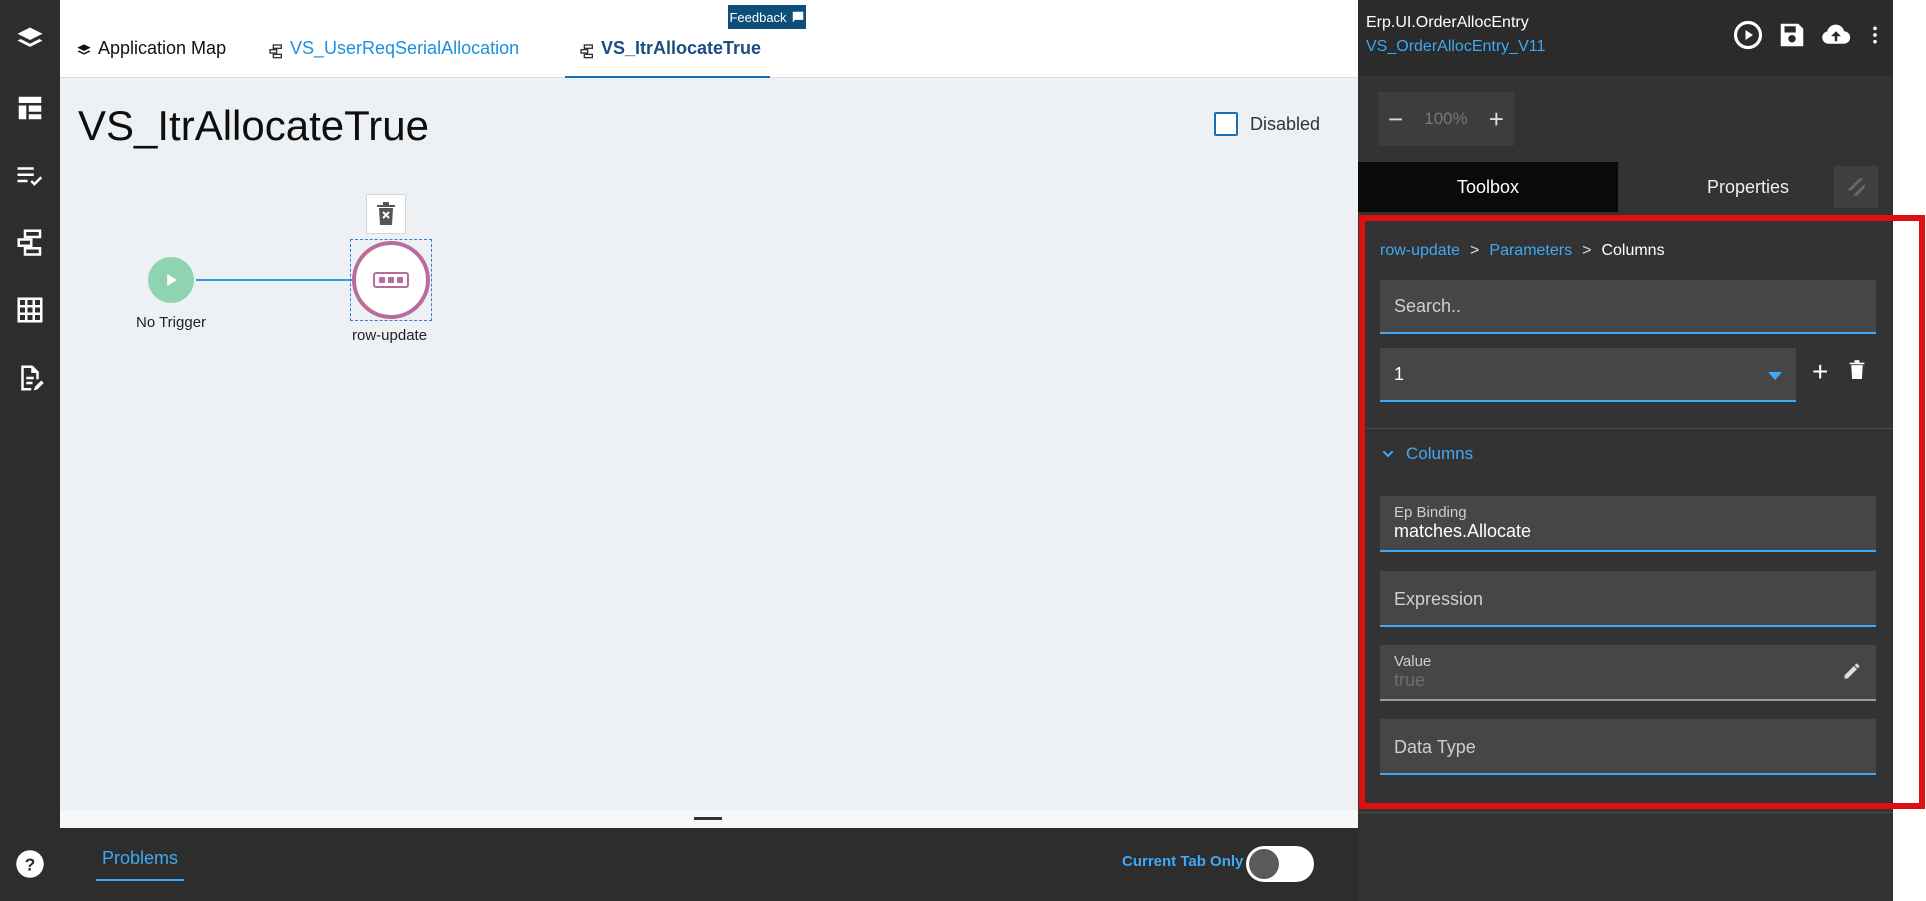  I want to click on field-value: matches.Allocate, so click(1463, 531).